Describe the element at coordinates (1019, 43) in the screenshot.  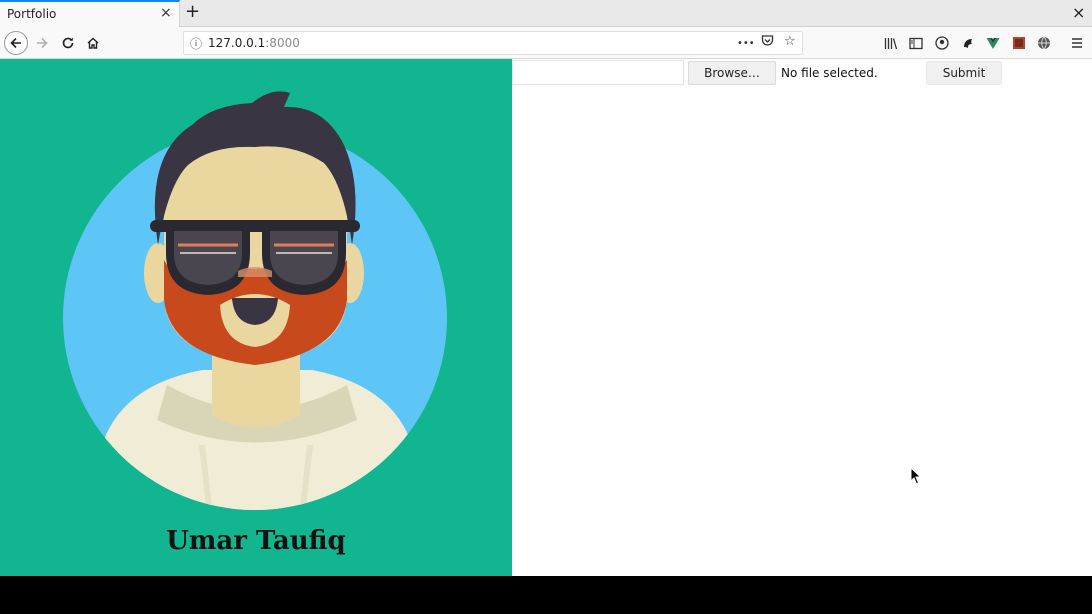
I see `extension-square-icon` at that location.